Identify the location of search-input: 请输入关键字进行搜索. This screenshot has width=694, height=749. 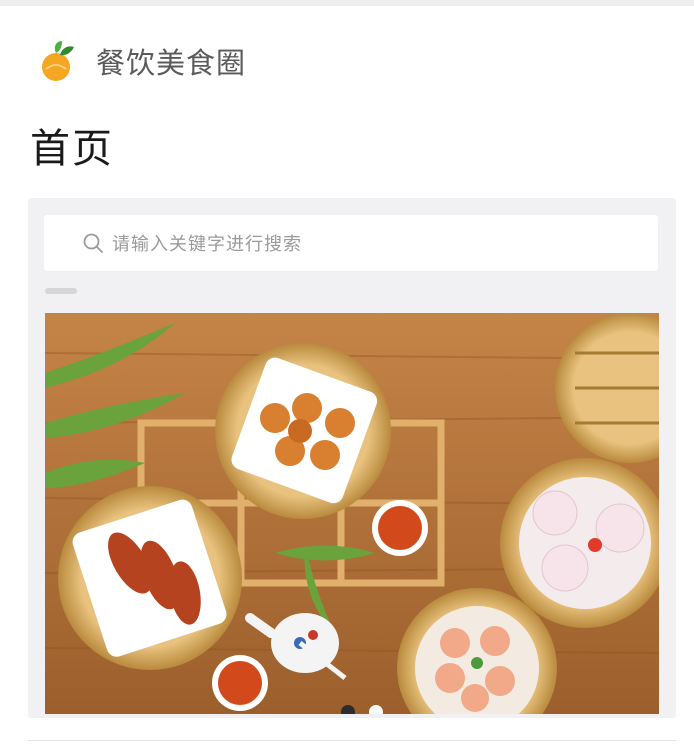
(207, 243).